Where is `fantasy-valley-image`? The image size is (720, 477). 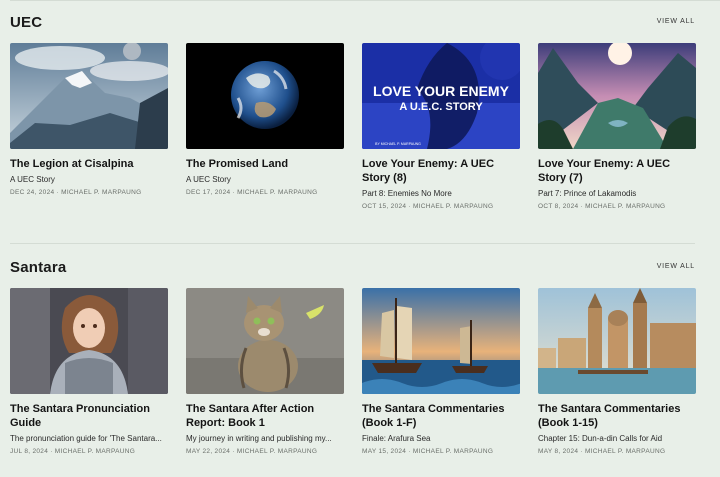 fantasy-valley-image is located at coordinates (617, 96).